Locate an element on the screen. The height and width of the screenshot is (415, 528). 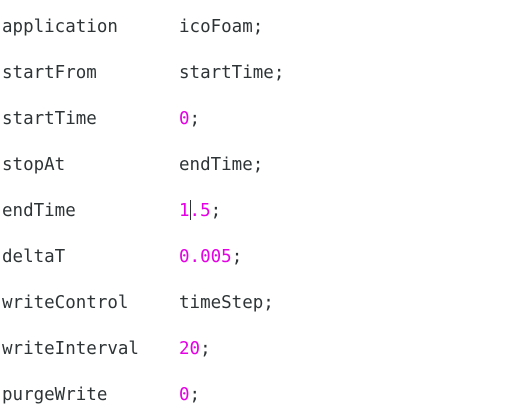
value-stopAt: endTime; is located at coordinates (221, 165).